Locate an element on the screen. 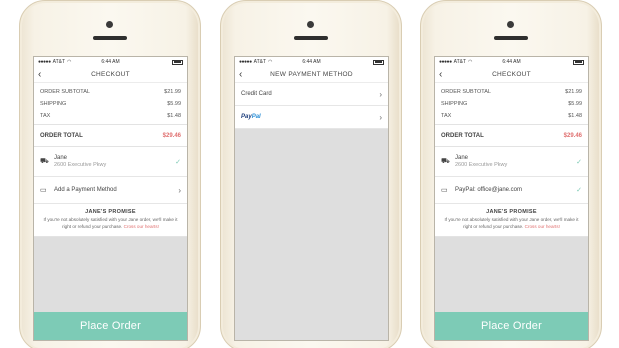 The image size is (619, 348). page-title: NEW PAYMENT METHOD is located at coordinates (311, 74).